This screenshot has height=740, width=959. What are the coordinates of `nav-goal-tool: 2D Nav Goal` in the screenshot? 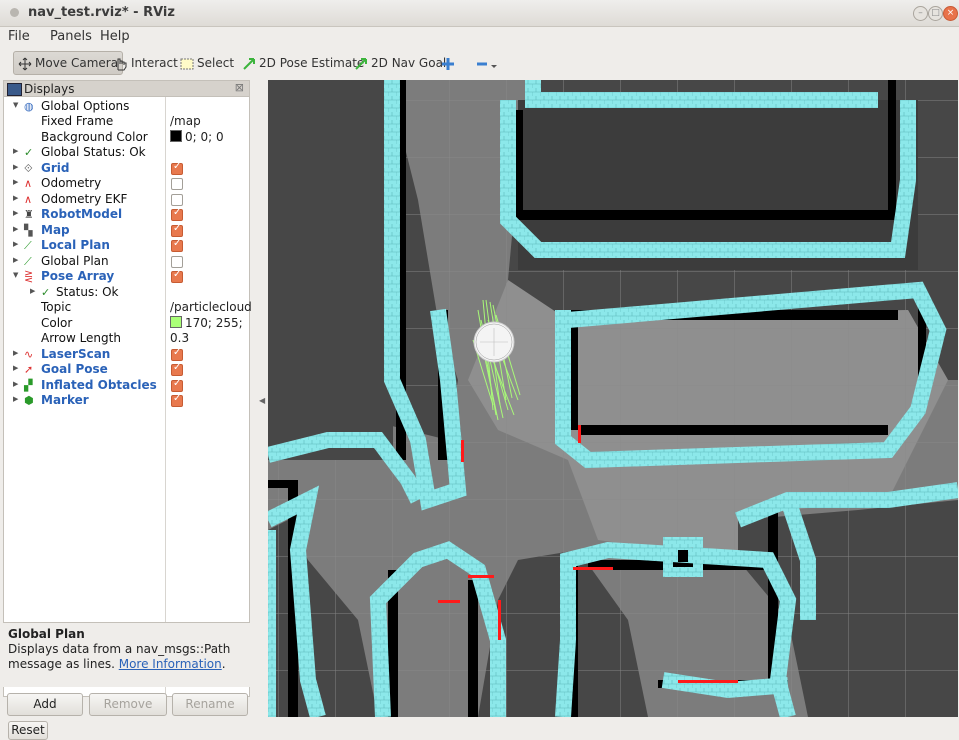 It's located at (400, 63).